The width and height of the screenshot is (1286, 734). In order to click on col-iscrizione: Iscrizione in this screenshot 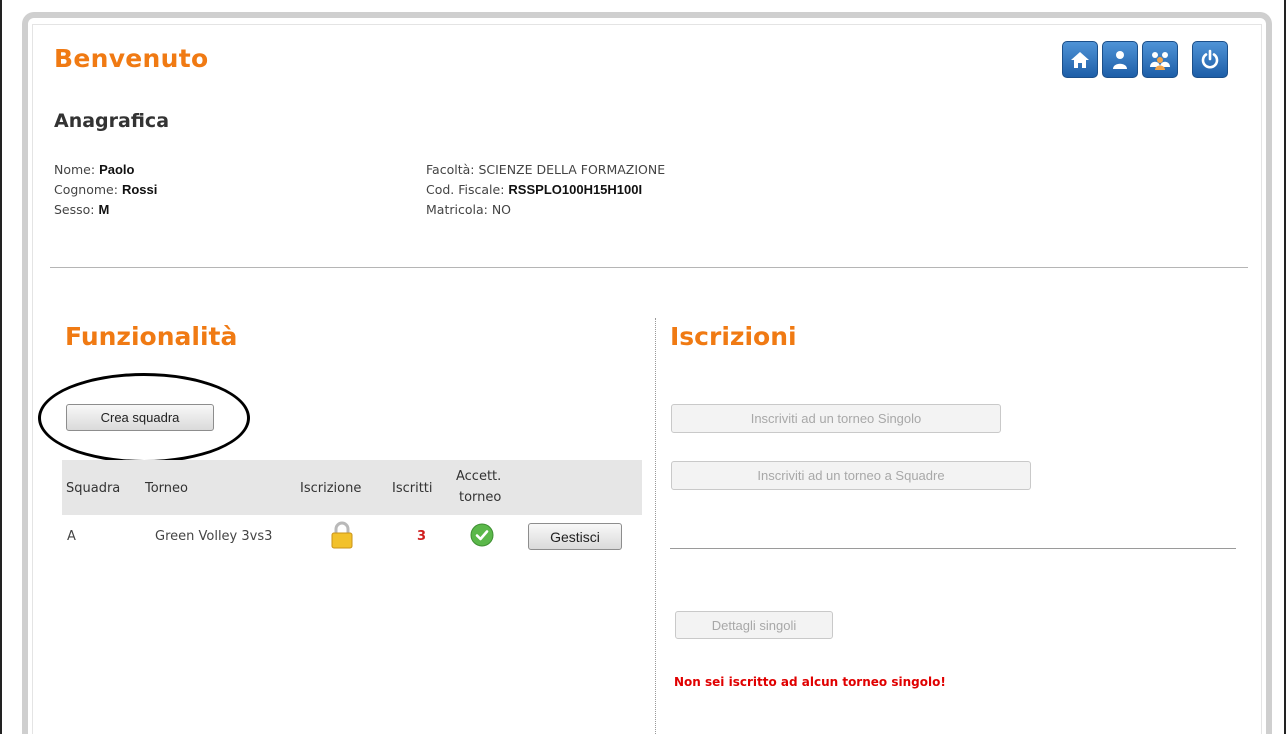, I will do `click(331, 488)`.